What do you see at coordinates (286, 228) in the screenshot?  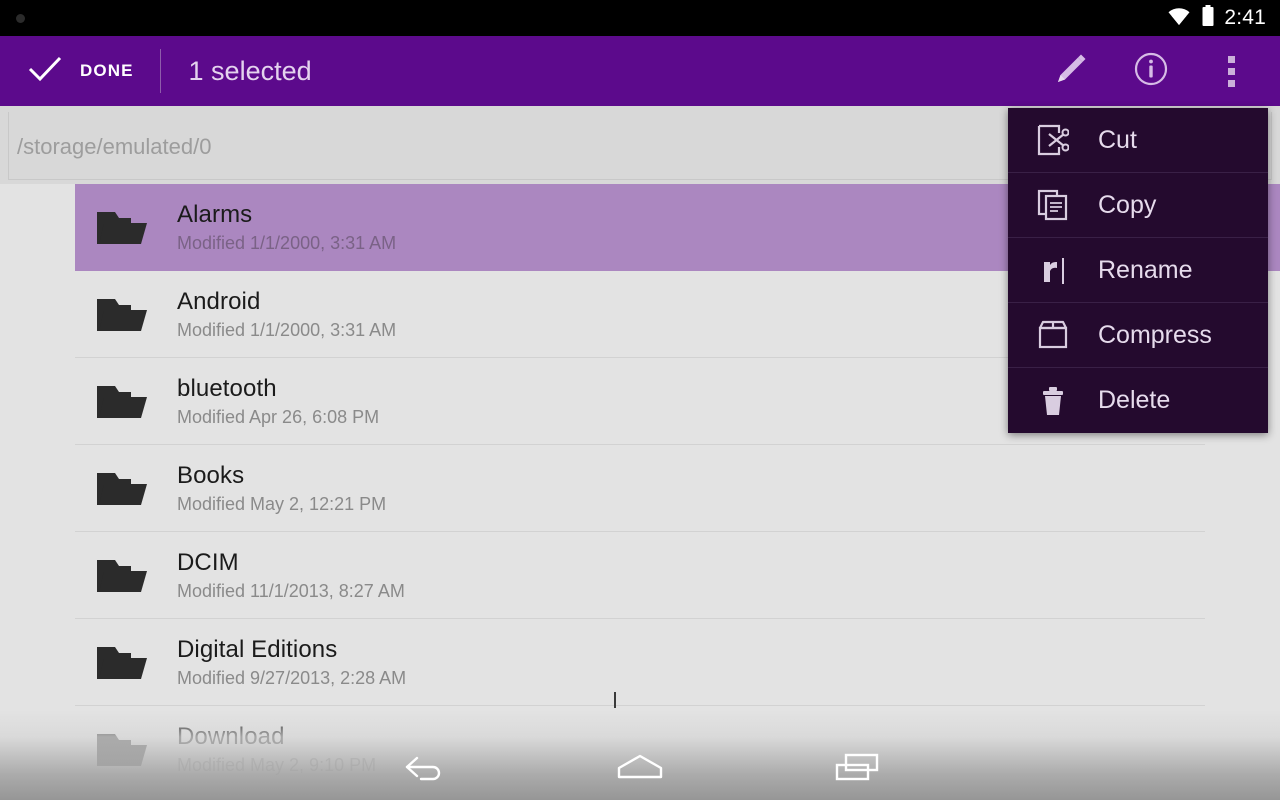 I see `file-list-item-text: Alarms Modified 1/1/2000, 3:31 AM` at bounding box center [286, 228].